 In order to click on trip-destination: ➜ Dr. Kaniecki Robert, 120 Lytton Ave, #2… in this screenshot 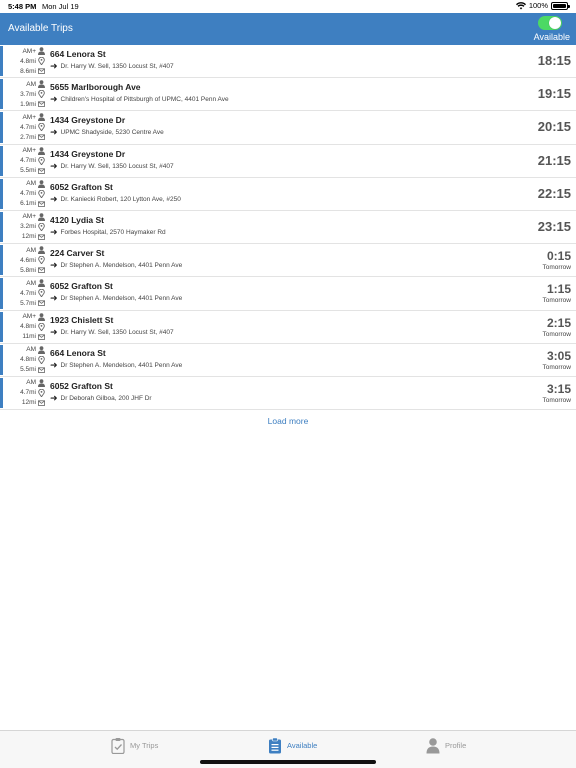, I will do `click(115, 198)`.